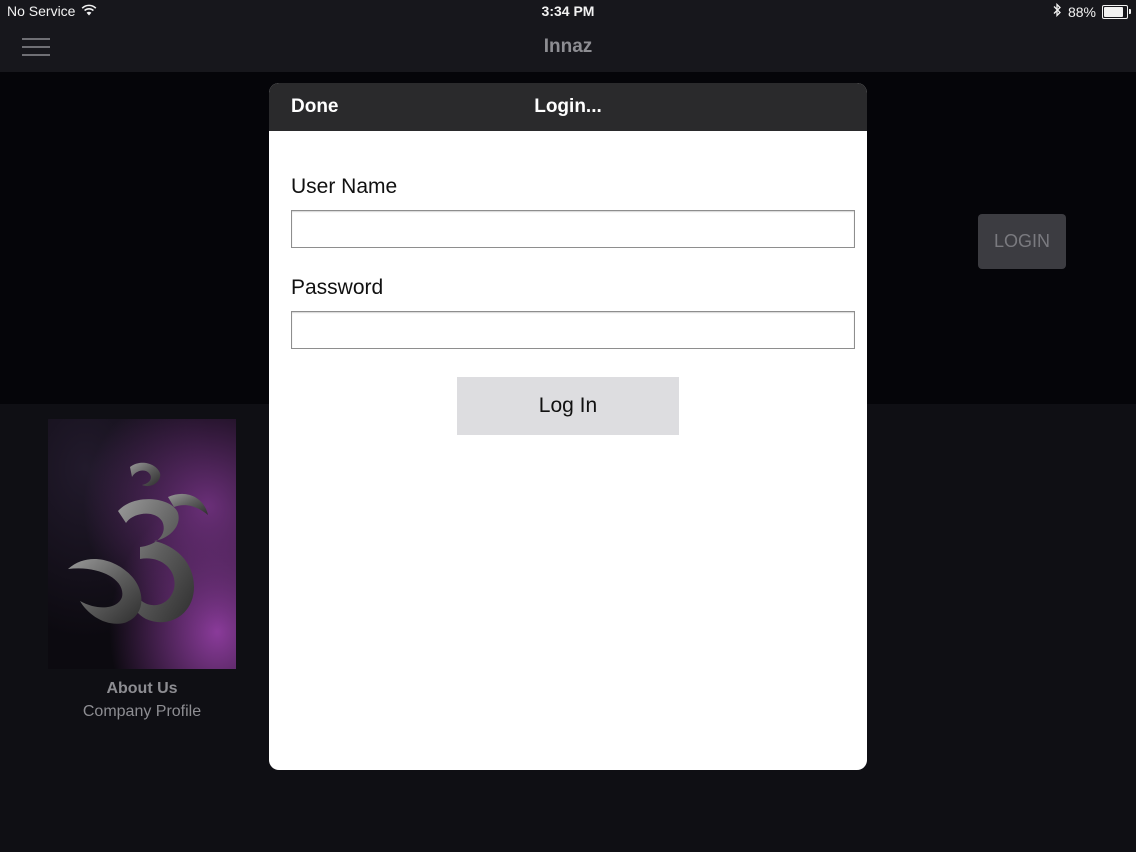 The image size is (1136, 852). Describe the element at coordinates (344, 186) in the screenshot. I see `username-label: User Name` at that location.